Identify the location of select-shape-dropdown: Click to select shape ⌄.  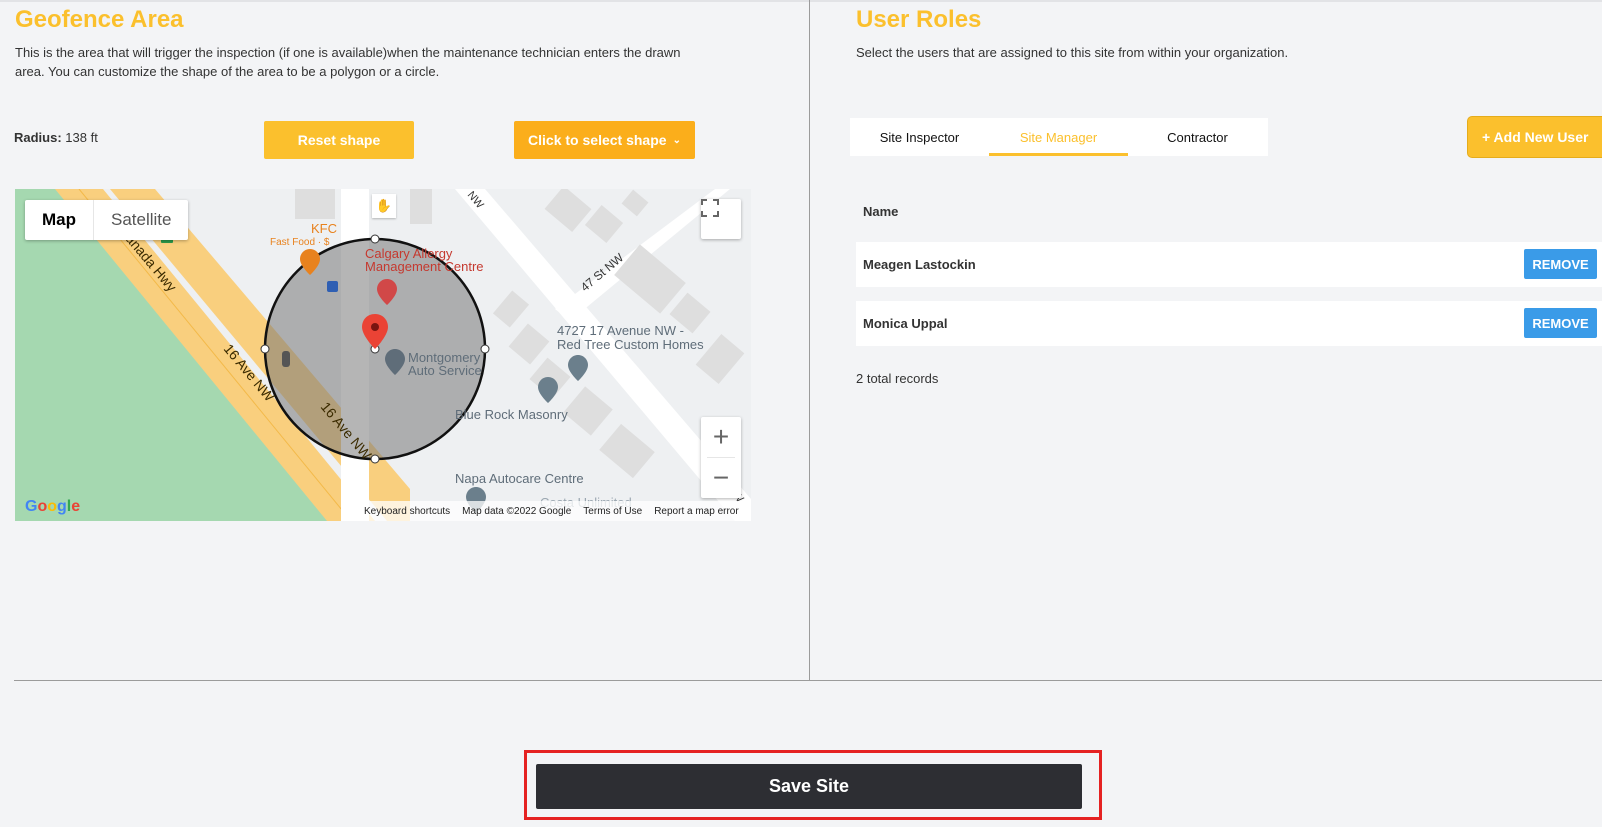
(604, 140).